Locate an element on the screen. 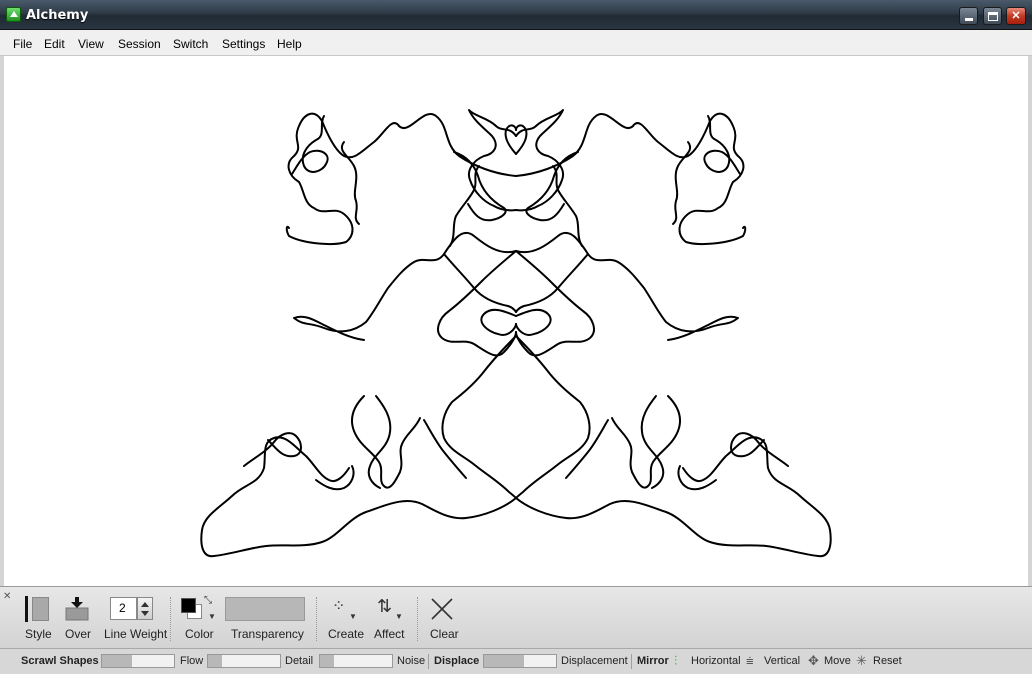 The width and height of the screenshot is (1032, 674). minimize-icon is located at coordinates (968, 19).